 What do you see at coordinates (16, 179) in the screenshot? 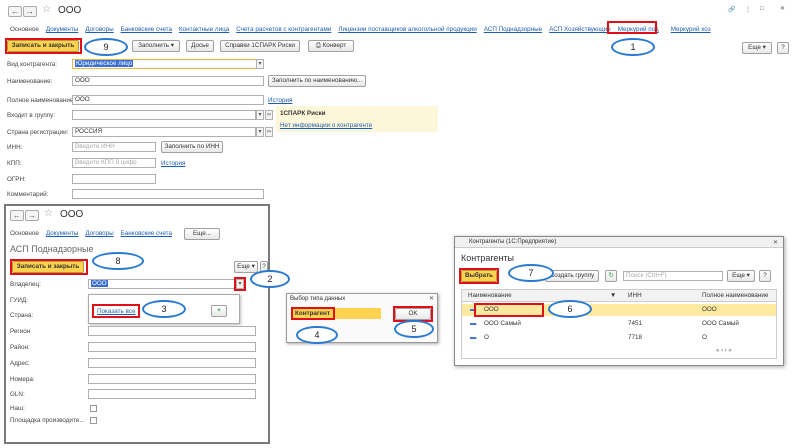
I see `ogrn-label: ОГРН:` at bounding box center [16, 179].